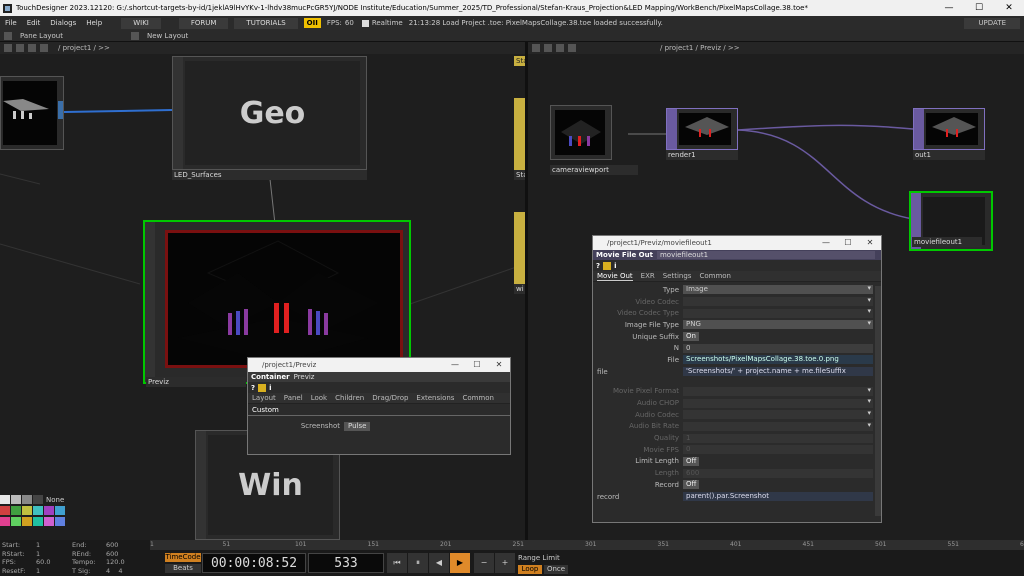 This screenshot has width=1024, height=576. Describe the element at coordinates (1009, 8) in the screenshot. I see `close-button: ✕` at that location.